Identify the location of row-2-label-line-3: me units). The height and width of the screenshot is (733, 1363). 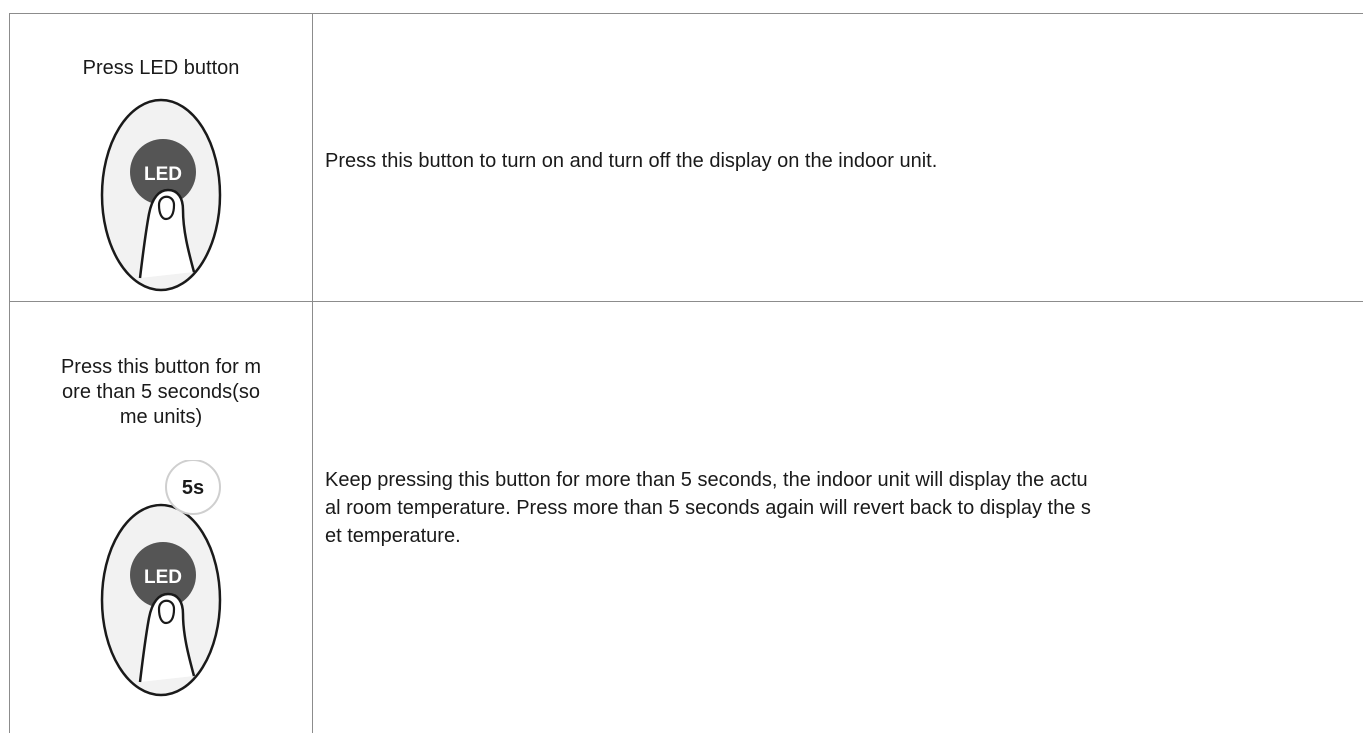
(161, 417).